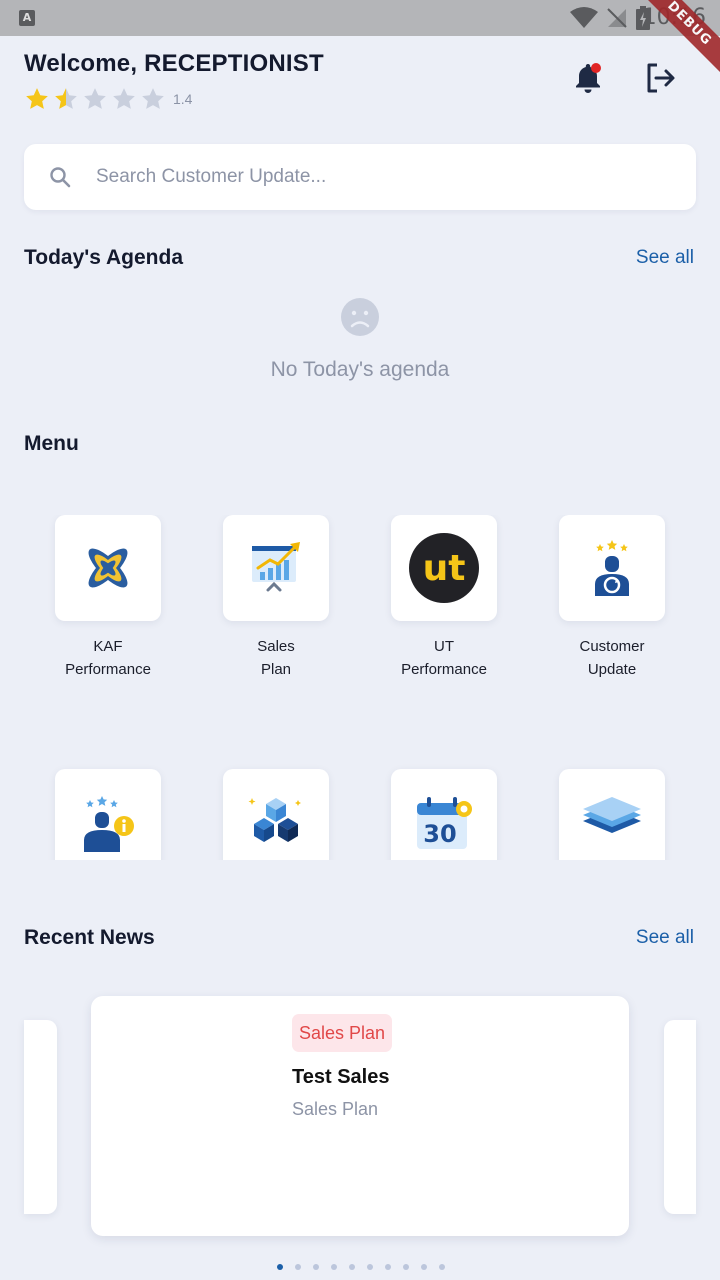 The height and width of the screenshot is (1280, 720). What do you see at coordinates (183, 99) in the screenshot?
I see `rating-value: 1.4` at bounding box center [183, 99].